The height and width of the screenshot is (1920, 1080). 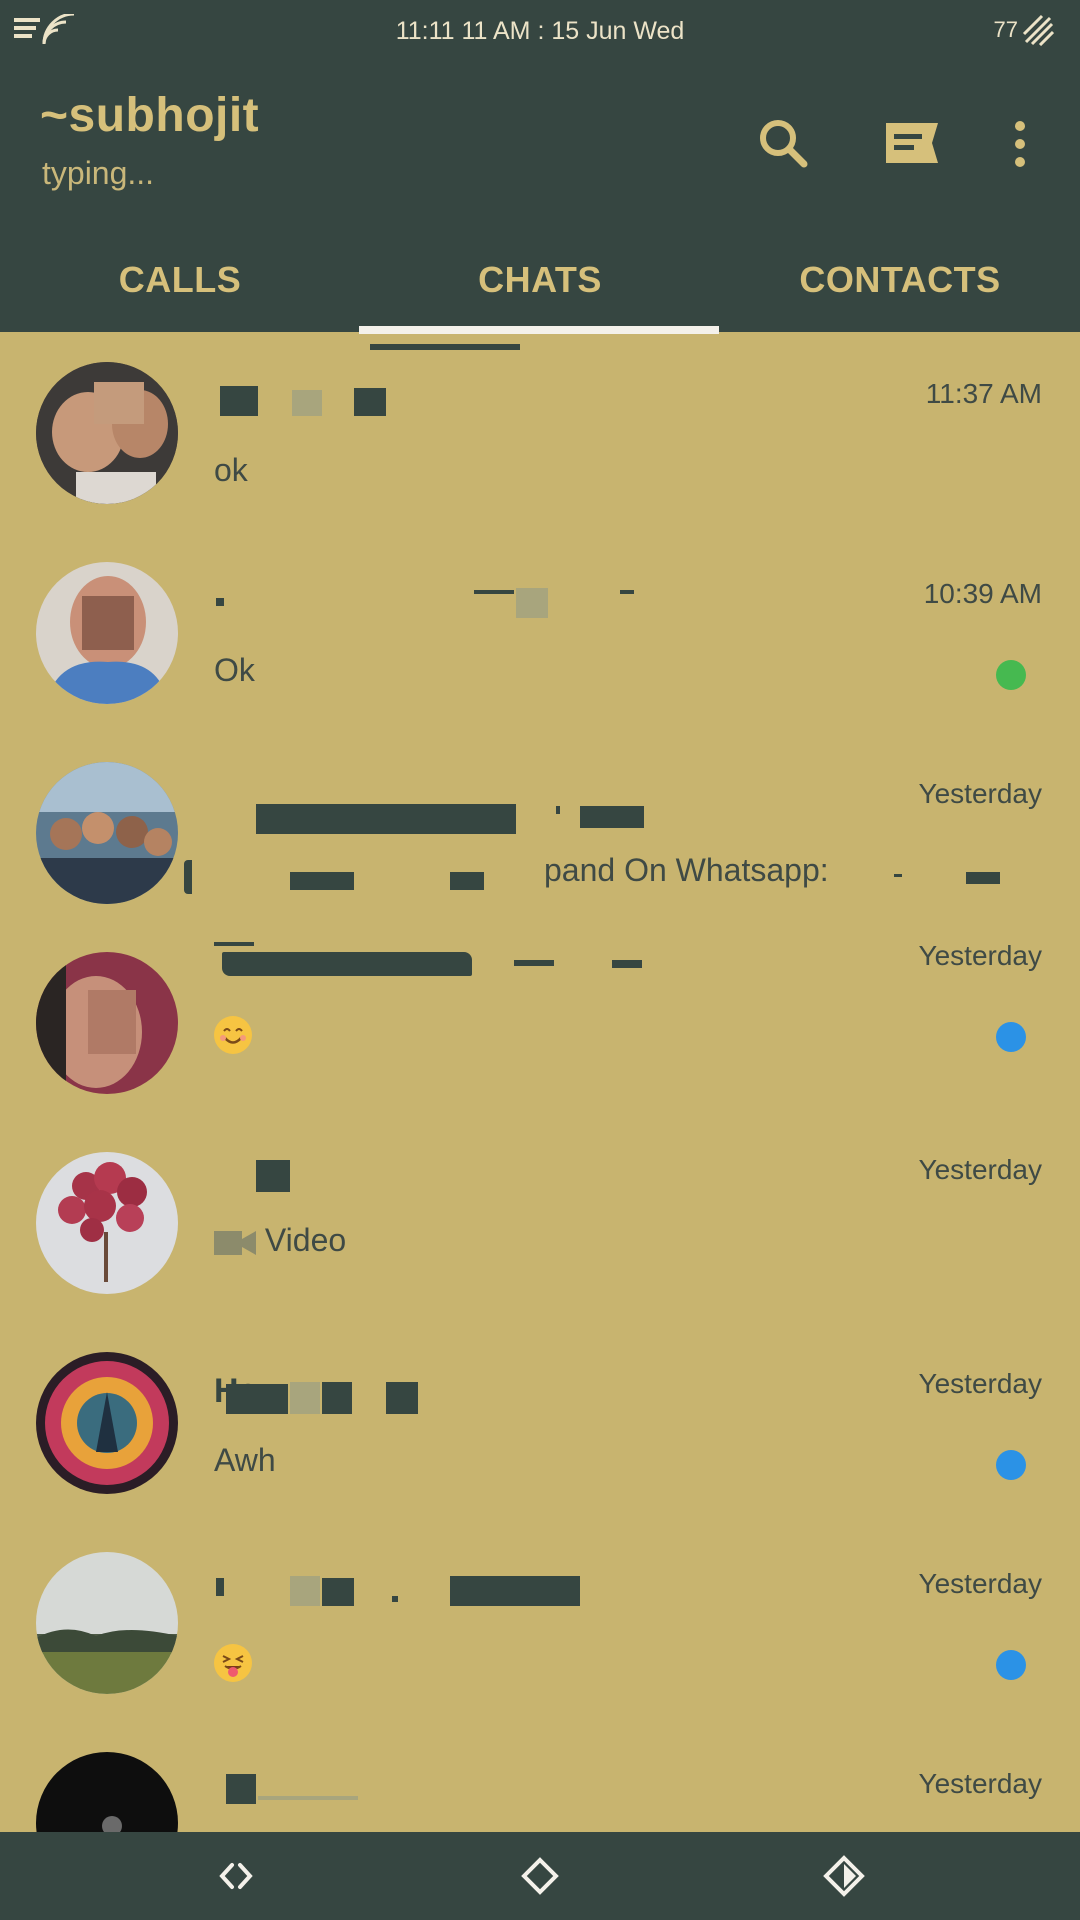 I want to click on recents-button, so click(x=844, y=1876).